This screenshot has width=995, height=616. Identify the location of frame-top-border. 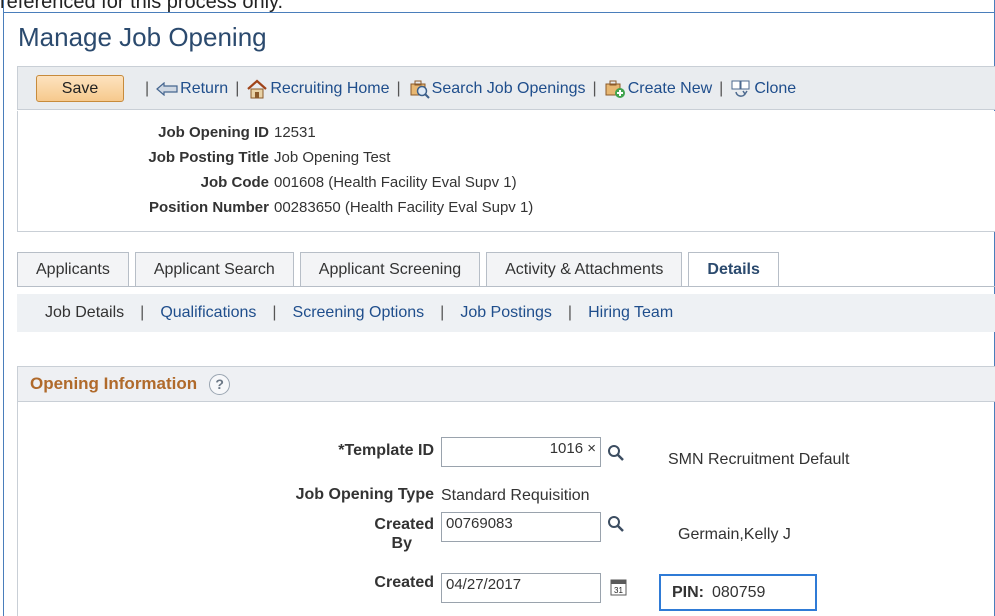
(499, 12).